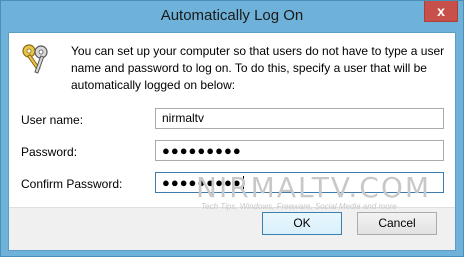  Describe the element at coordinates (202, 150) in the screenshot. I see `password-value: ●●●●●●●●●` at that location.